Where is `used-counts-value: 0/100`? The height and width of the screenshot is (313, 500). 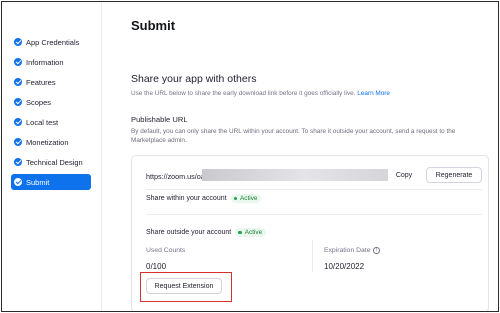
used-counts-value: 0/100 is located at coordinates (156, 266).